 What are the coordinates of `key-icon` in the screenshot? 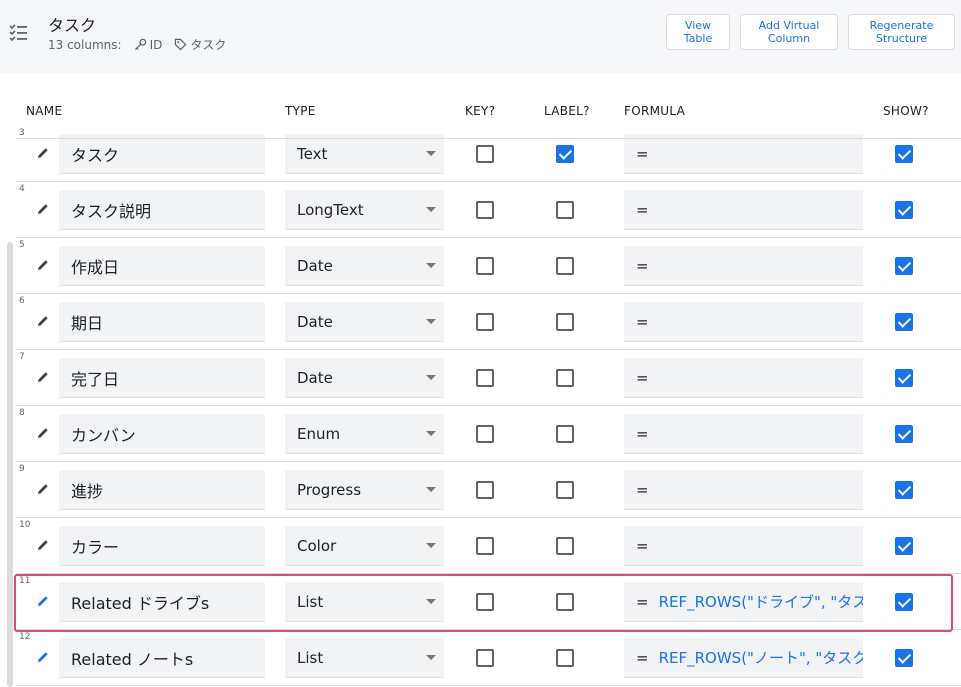 It's located at (140, 44).